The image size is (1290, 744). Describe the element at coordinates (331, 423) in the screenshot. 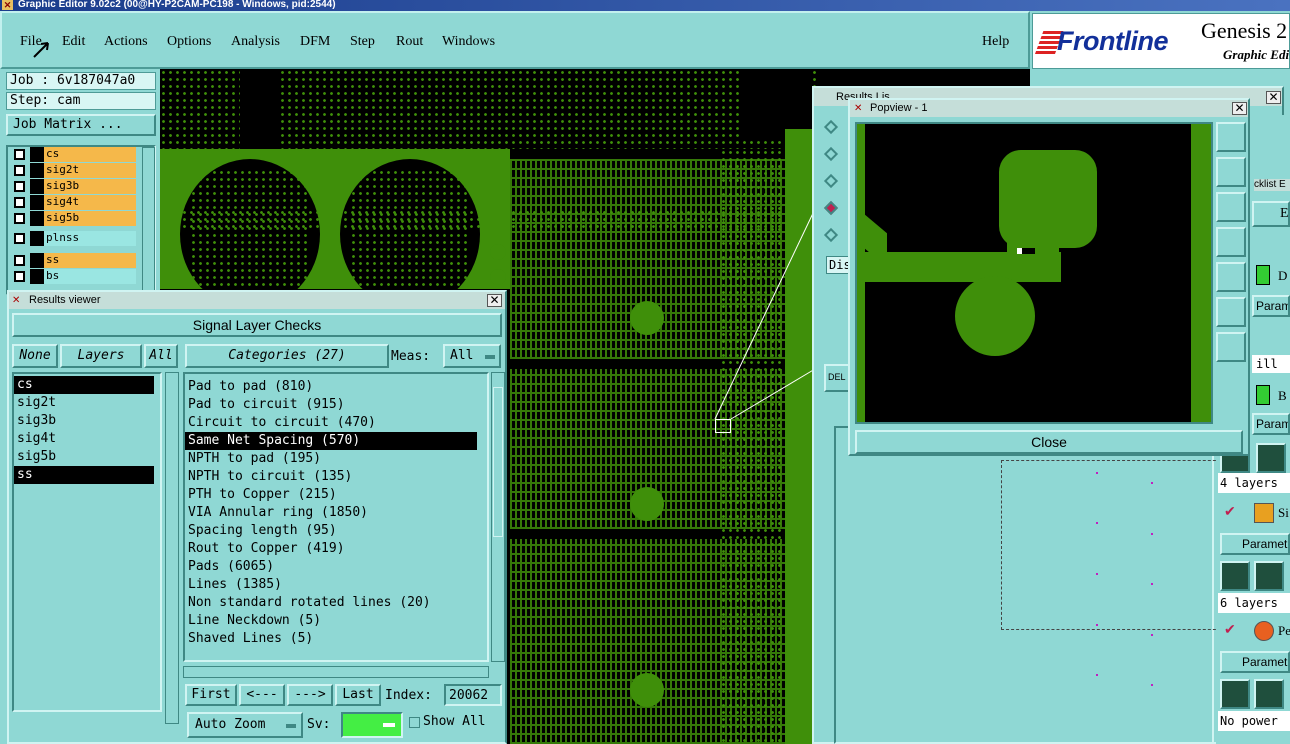

I see `category-item: Circuit to circuit (470)` at that location.